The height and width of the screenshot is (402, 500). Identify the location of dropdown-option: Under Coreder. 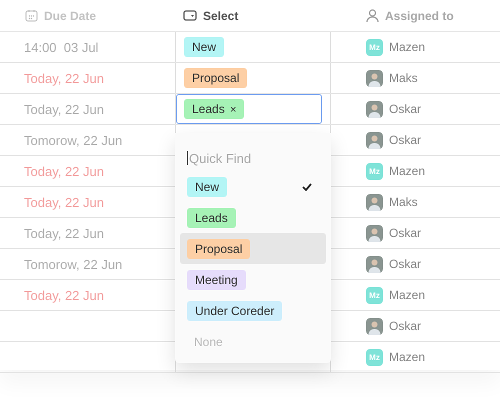
(253, 310).